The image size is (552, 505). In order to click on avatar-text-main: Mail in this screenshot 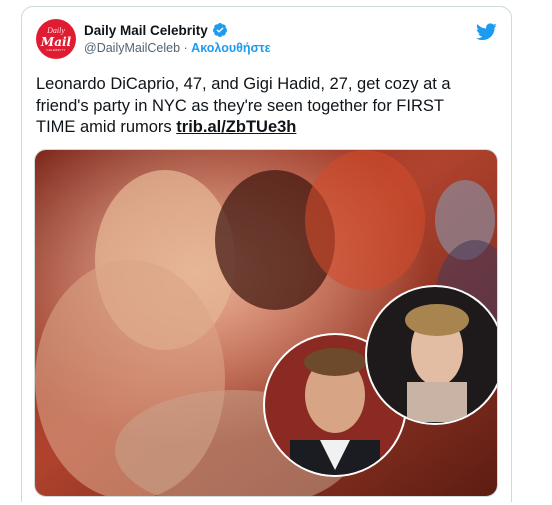, I will do `click(56, 41)`.